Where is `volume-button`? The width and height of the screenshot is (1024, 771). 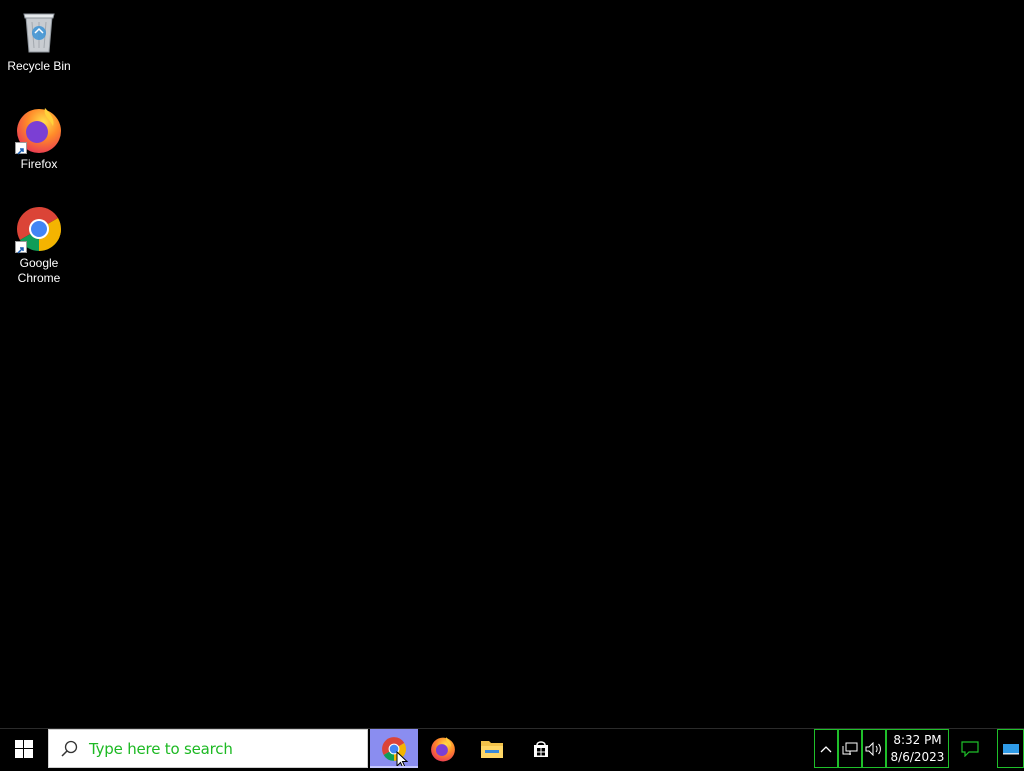
volume-button is located at coordinates (874, 748).